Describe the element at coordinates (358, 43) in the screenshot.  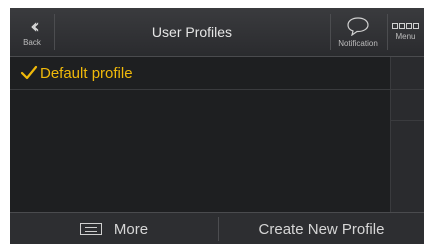
I see `notification-label: Notification` at that location.